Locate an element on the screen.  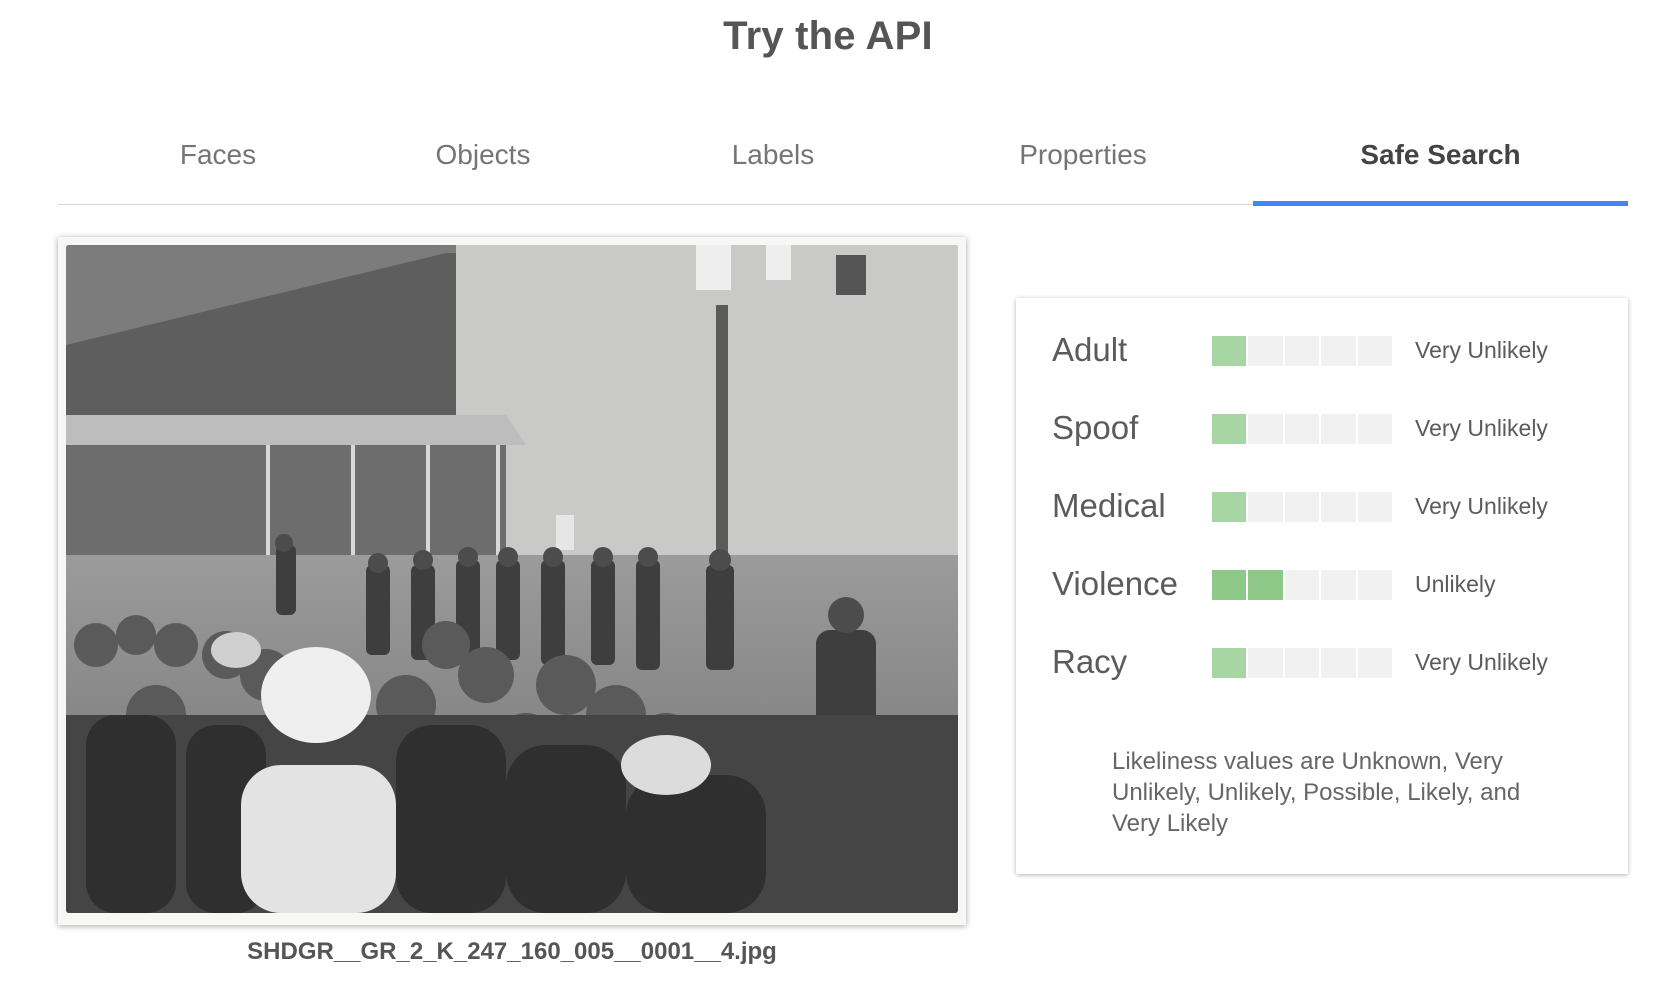
safe-search-row-spoof: Spoof Very Unlikely is located at coordinates (1332, 428).